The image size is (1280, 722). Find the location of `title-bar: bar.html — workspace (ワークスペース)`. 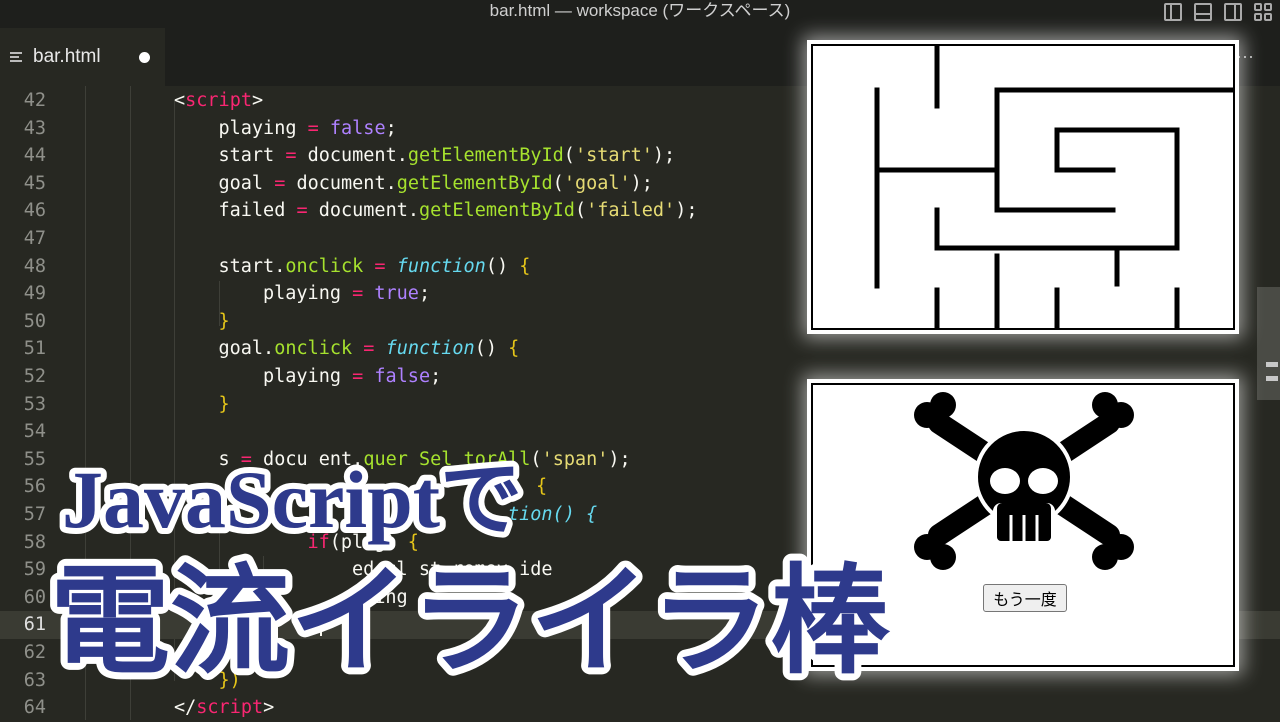

title-bar: bar.html — workspace (ワークスペース) is located at coordinates (640, 14).